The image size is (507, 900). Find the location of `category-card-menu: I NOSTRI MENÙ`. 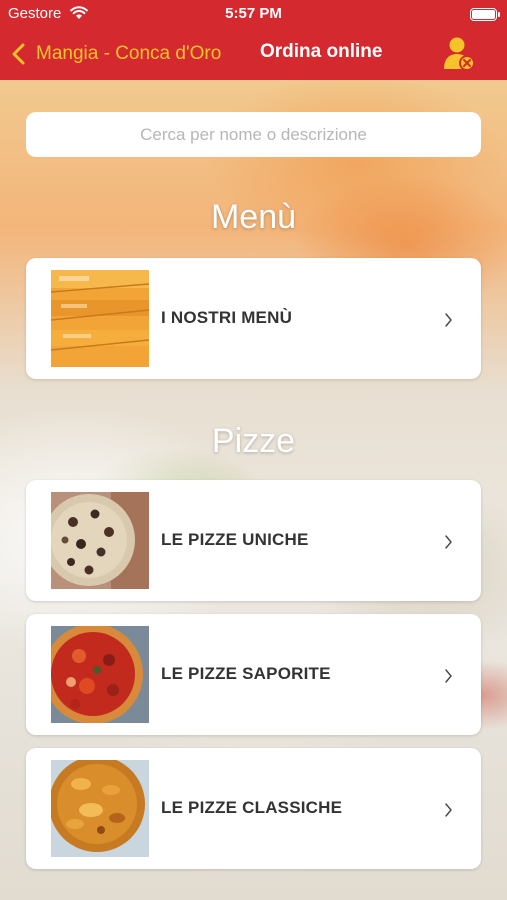

category-card-menu: I NOSTRI MENÙ is located at coordinates (253, 318).